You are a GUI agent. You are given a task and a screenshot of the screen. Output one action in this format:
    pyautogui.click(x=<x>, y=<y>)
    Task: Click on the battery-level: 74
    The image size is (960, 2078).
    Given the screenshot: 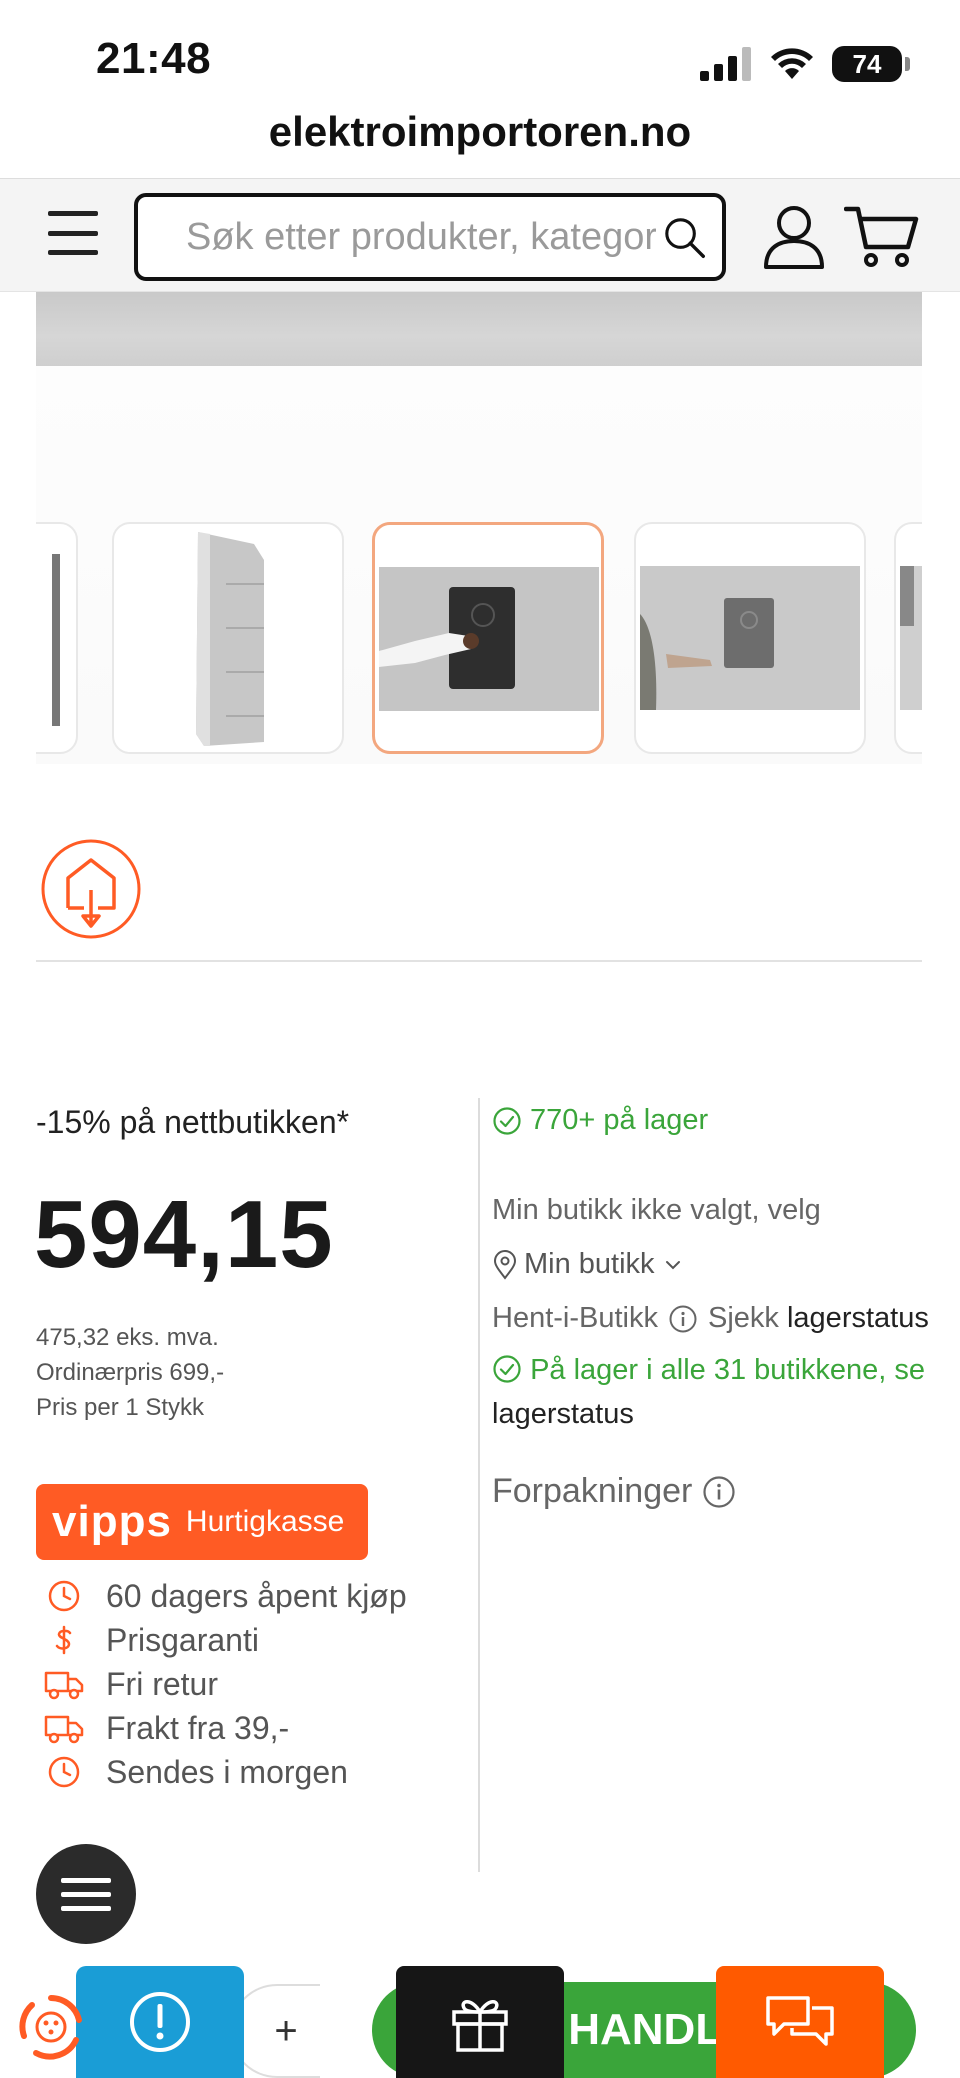 What is the action you would take?
    pyautogui.click(x=867, y=63)
    